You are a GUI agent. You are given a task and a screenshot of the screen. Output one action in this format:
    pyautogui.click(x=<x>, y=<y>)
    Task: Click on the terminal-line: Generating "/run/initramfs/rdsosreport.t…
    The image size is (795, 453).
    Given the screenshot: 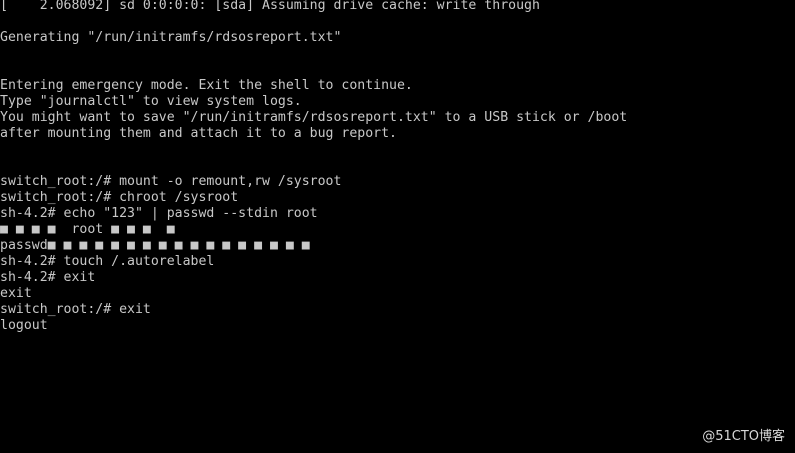 What is the action you would take?
    pyautogui.click(x=171, y=37)
    